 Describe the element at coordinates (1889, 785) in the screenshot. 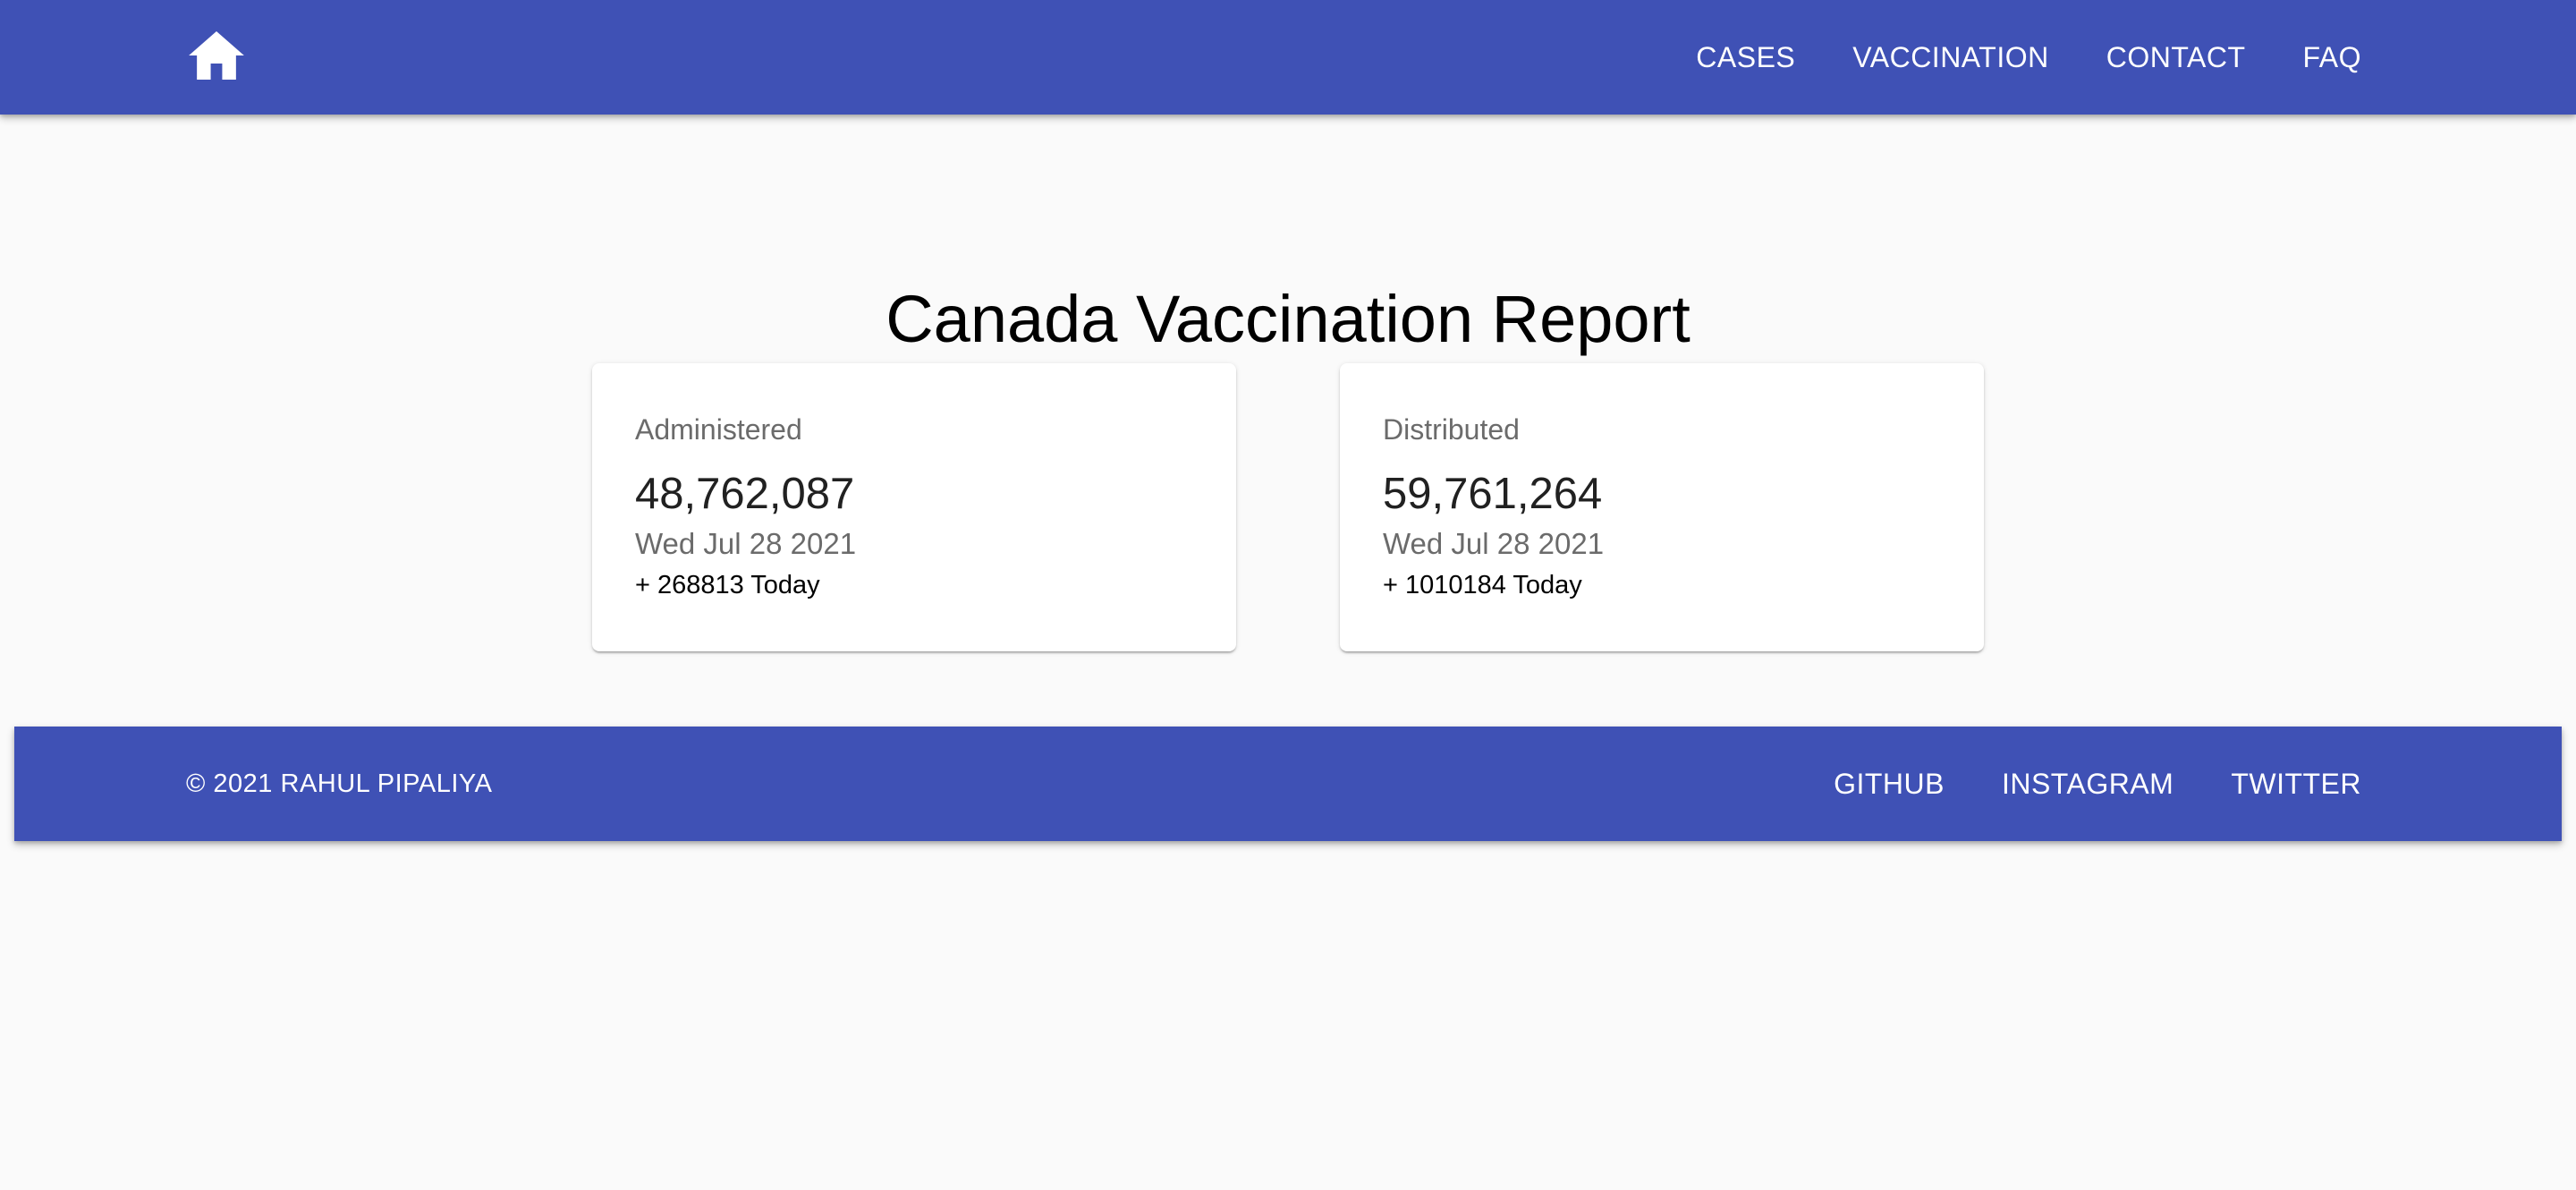

I see `github-link: GITHUB` at that location.